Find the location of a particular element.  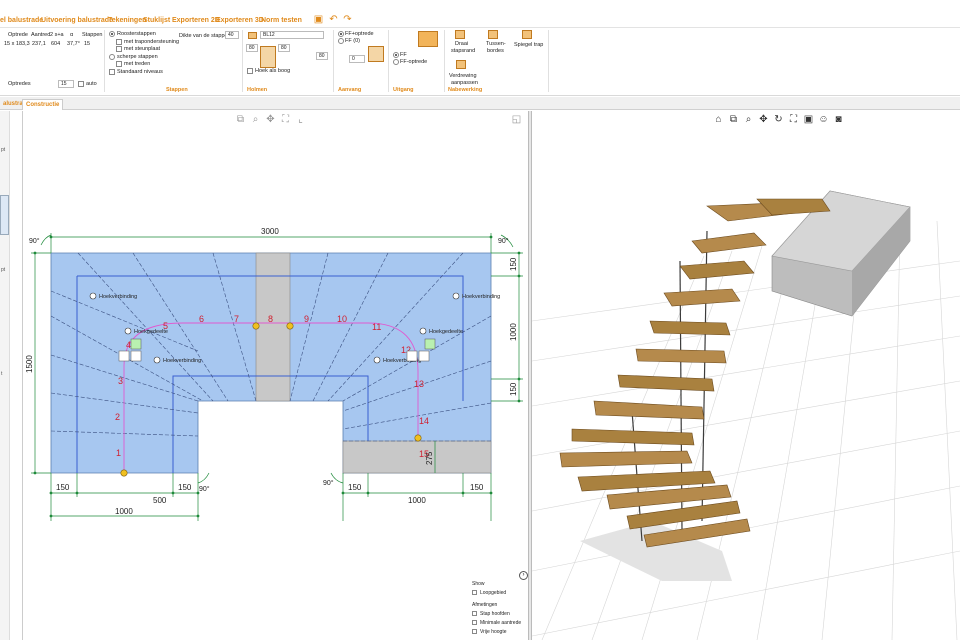

verdrewing-l2: aanpassen is located at coordinates (464, 83).